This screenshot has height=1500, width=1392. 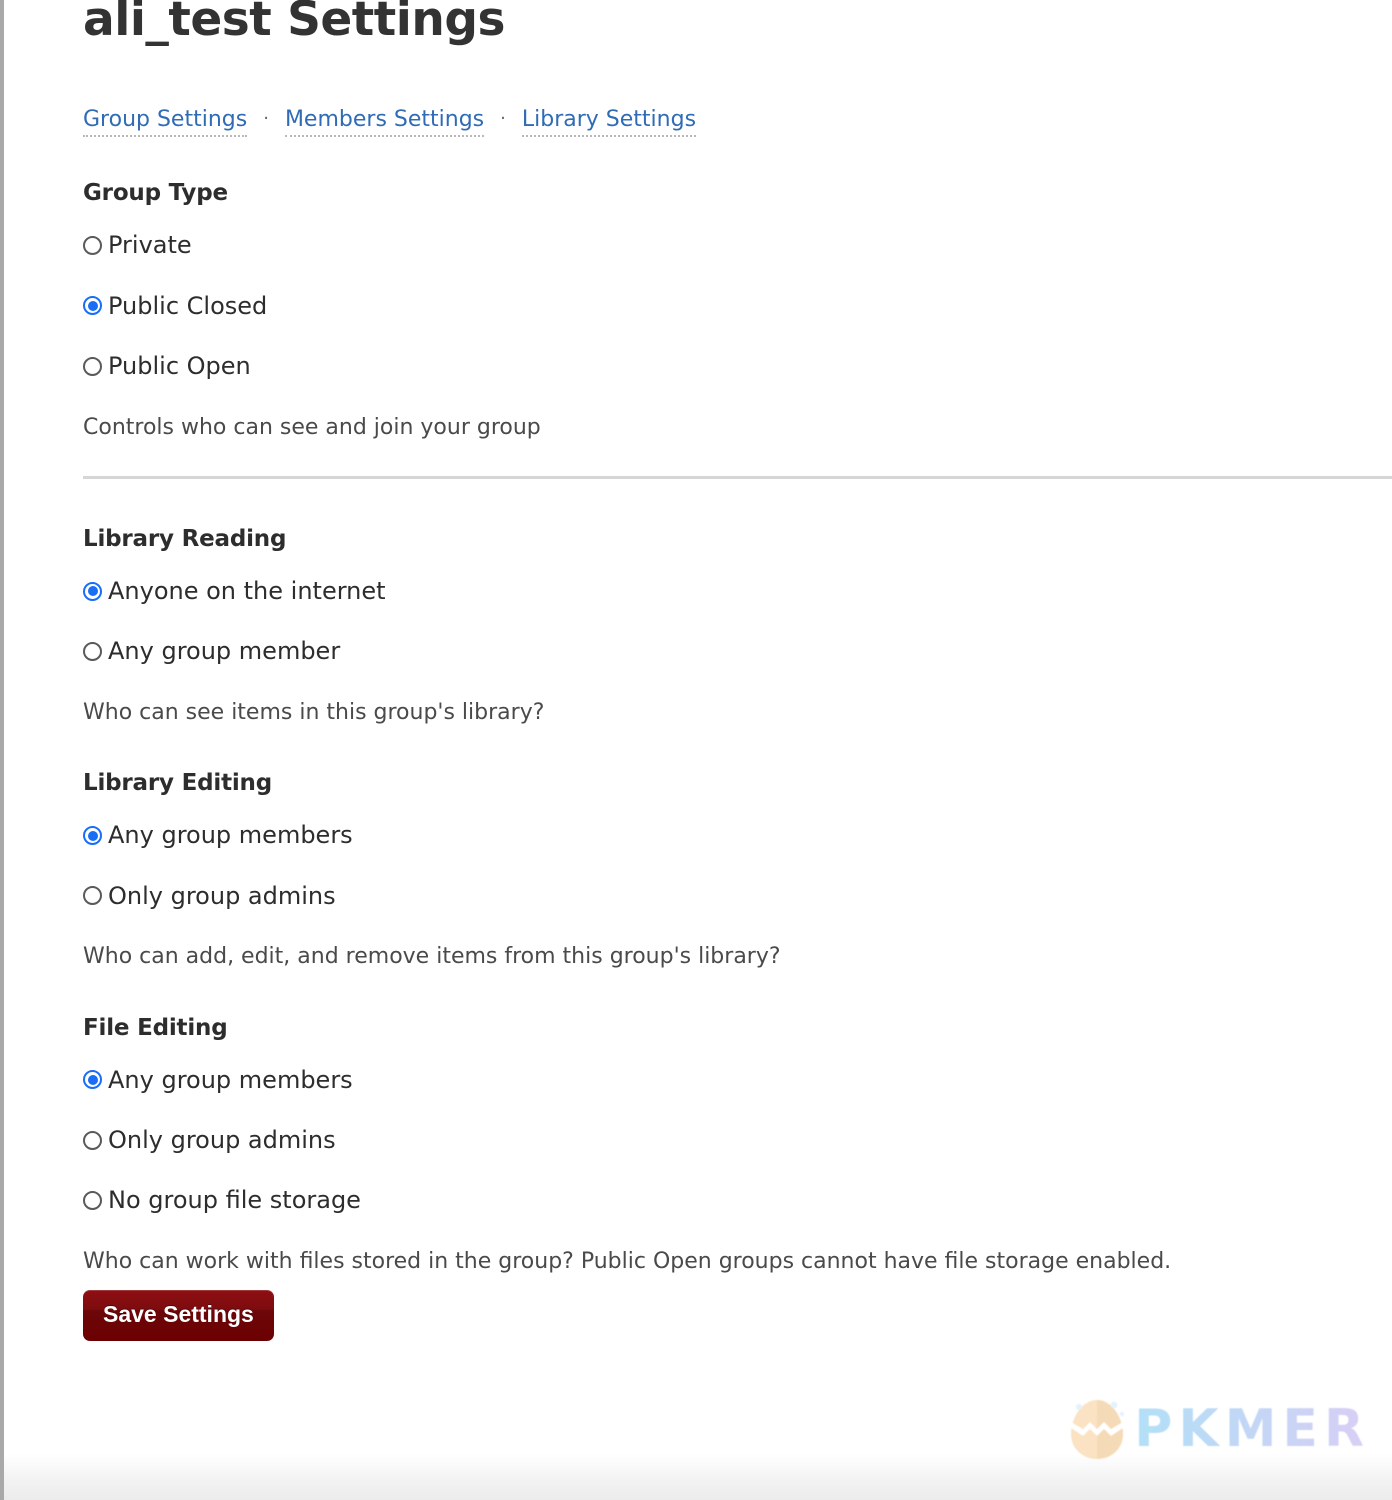 What do you see at coordinates (737, 1140) in the screenshot?
I see `radio-row-file-editing-only-admins: Only group admins` at bounding box center [737, 1140].